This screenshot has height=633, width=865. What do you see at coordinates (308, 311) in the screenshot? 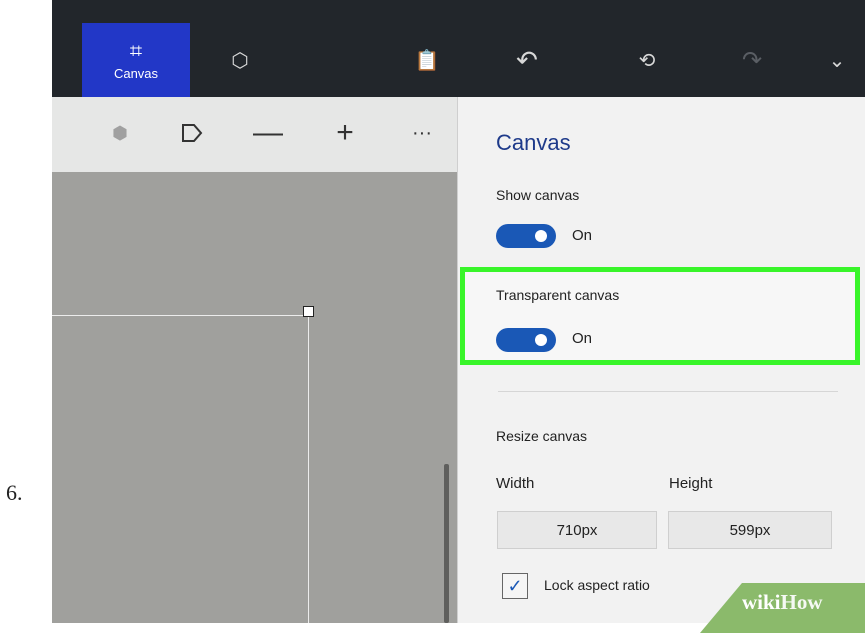
I see `canvas-resize-handle` at bounding box center [308, 311].